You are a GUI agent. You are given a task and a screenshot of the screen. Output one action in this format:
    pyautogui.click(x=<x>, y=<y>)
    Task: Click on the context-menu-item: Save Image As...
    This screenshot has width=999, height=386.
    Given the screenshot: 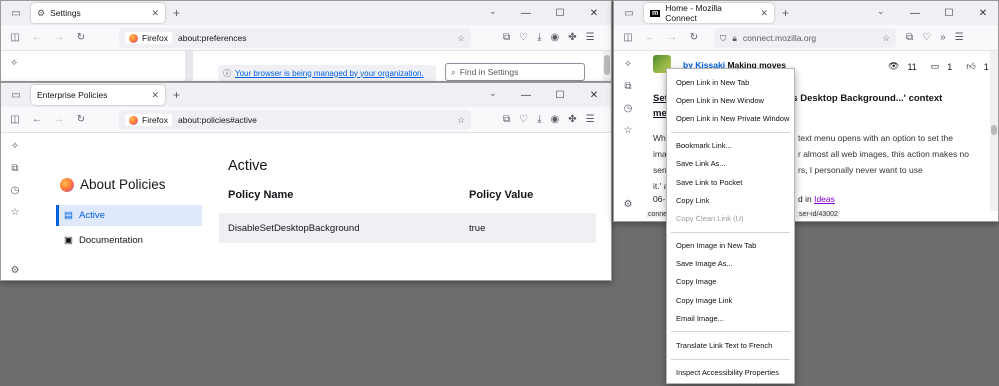 What is the action you would take?
    pyautogui.click(x=730, y=264)
    